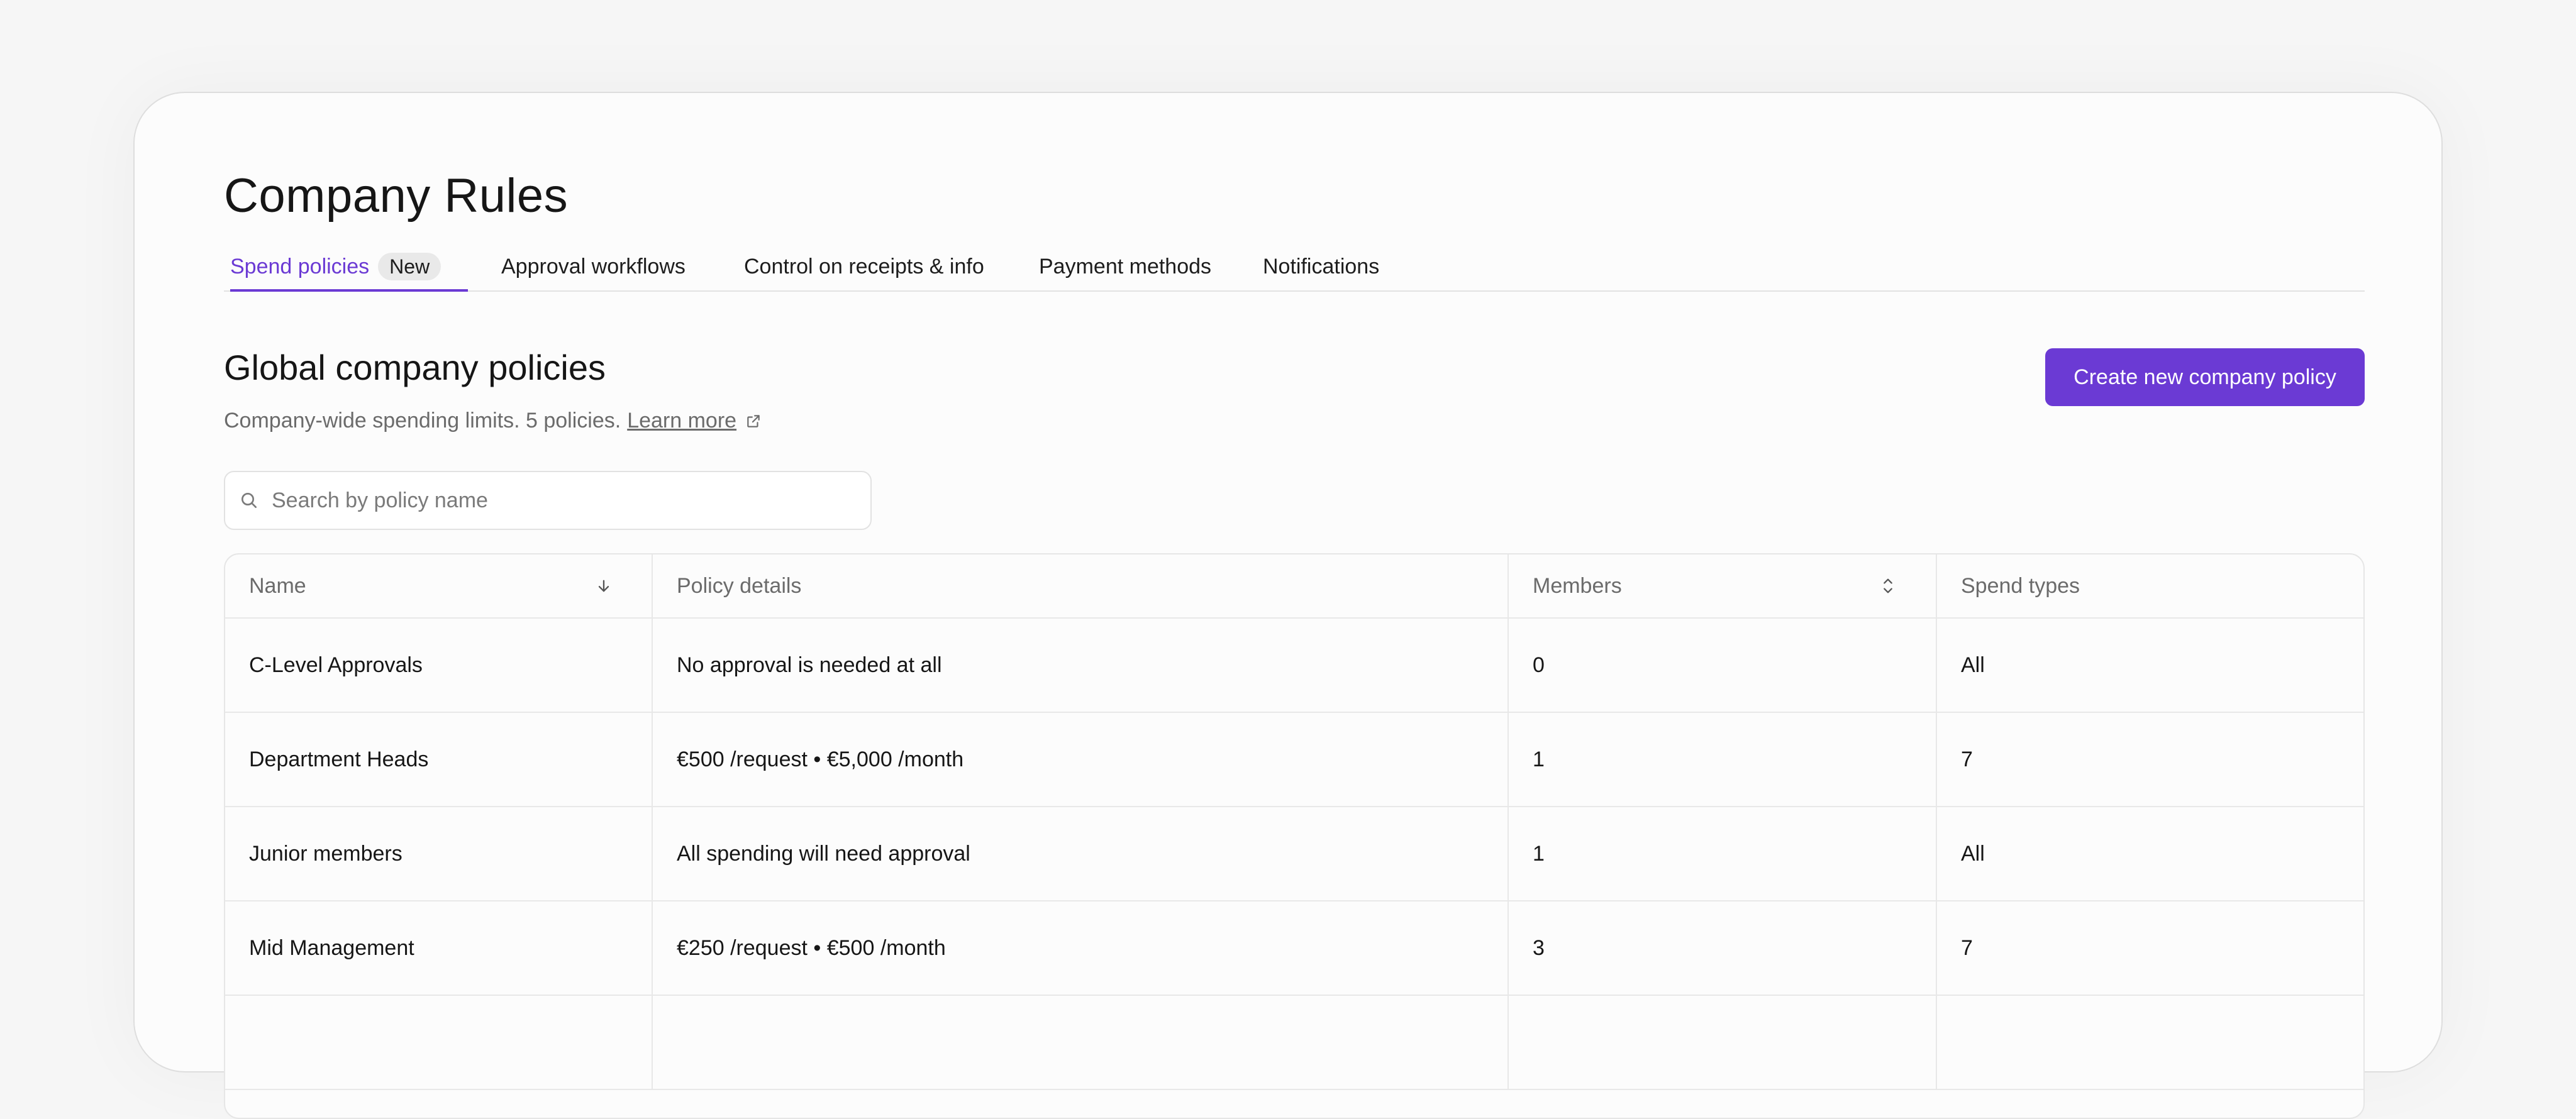 This screenshot has width=2576, height=1119. Describe the element at coordinates (1321, 267) in the screenshot. I see `tab-label: Notifications` at that location.